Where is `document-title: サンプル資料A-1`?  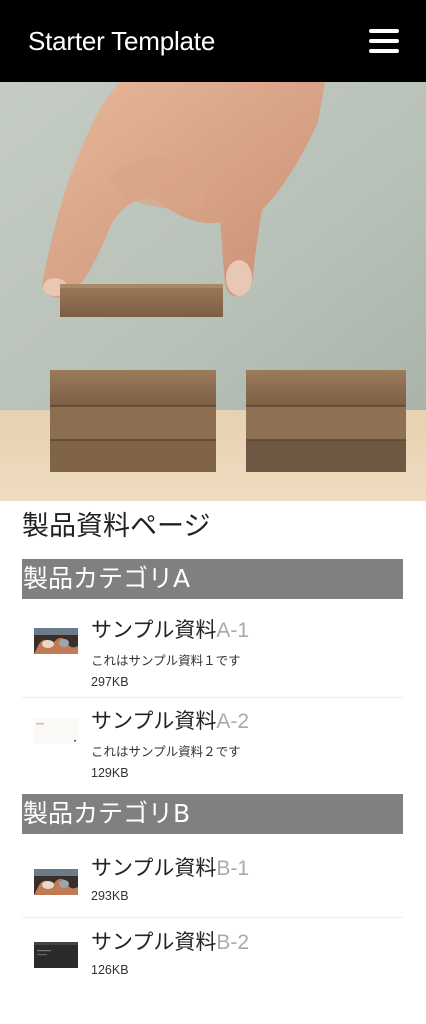
document-title: サンプル資料A-1 is located at coordinates (241, 630).